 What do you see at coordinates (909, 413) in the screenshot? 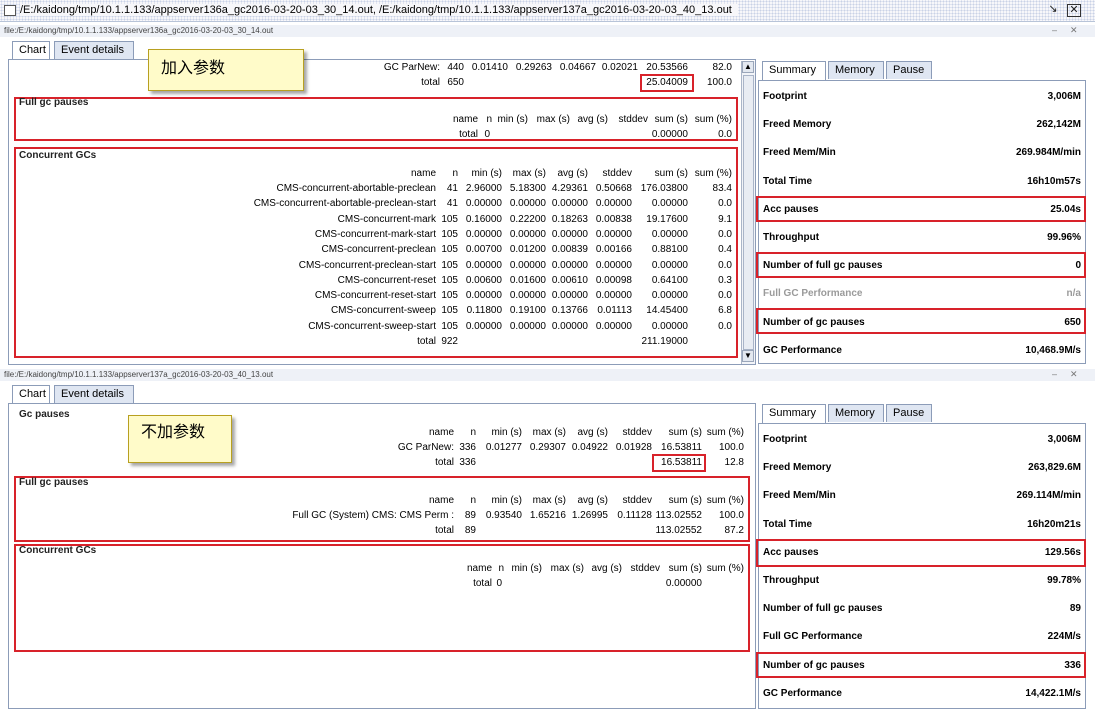
I see `bottom-tab-pause: Pause` at bounding box center [909, 413].